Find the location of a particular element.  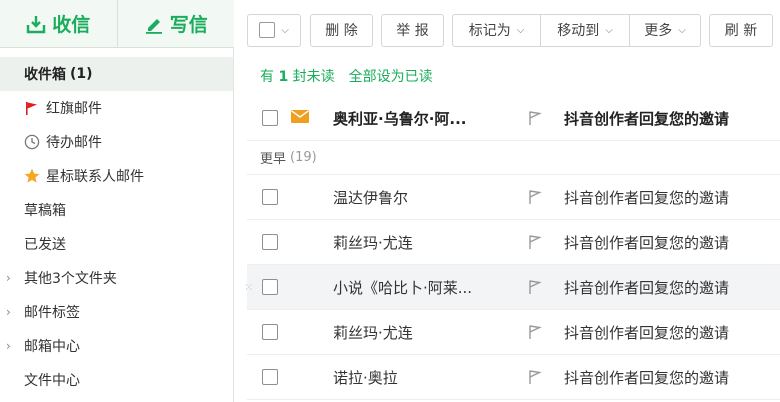

email-row: 奥利亚·乌鲁尔·阿... 抖音创作者回复您的邀请 is located at coordinates (513, 118).